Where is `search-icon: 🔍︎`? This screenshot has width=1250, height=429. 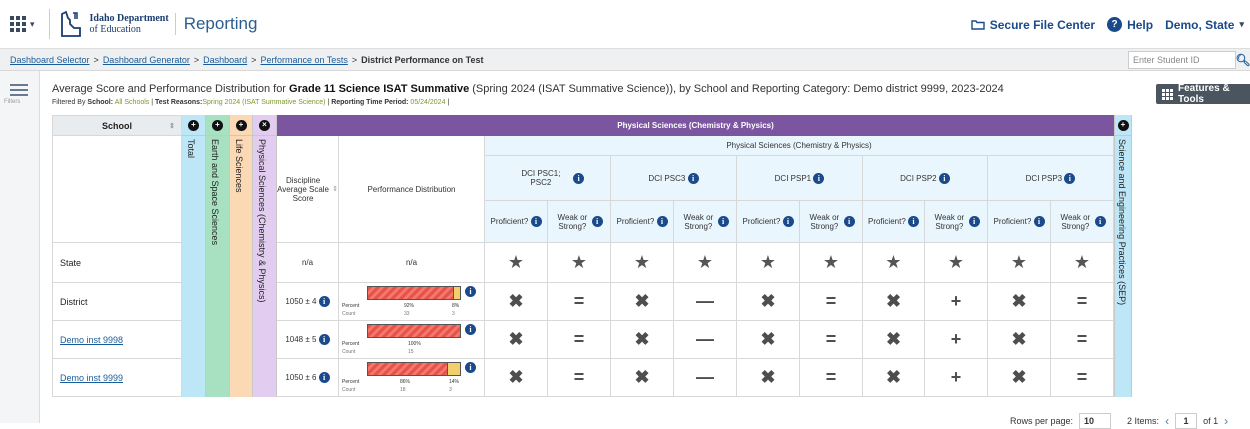 search-icon: 🔍︎ is located at coordinates (1242, 60).